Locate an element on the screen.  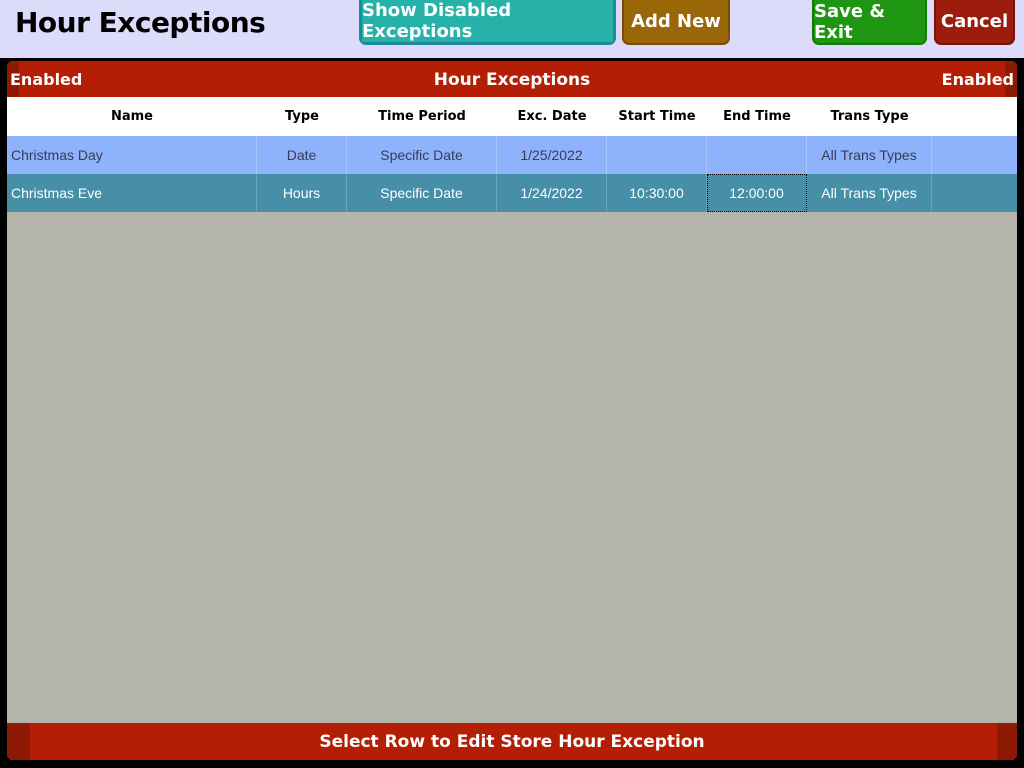
cell-name: Christmas Eve is located at coordinates (132, 193).